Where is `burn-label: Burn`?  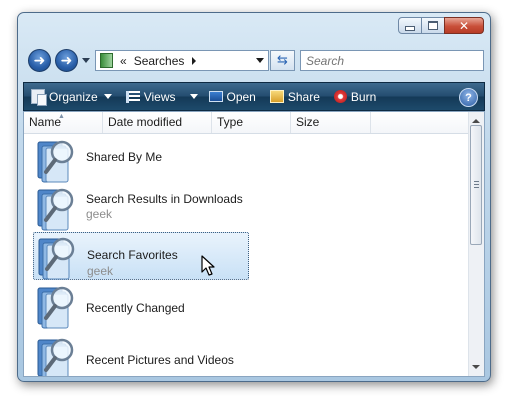 burn-label: Burn is located at coordinates (363, 96).